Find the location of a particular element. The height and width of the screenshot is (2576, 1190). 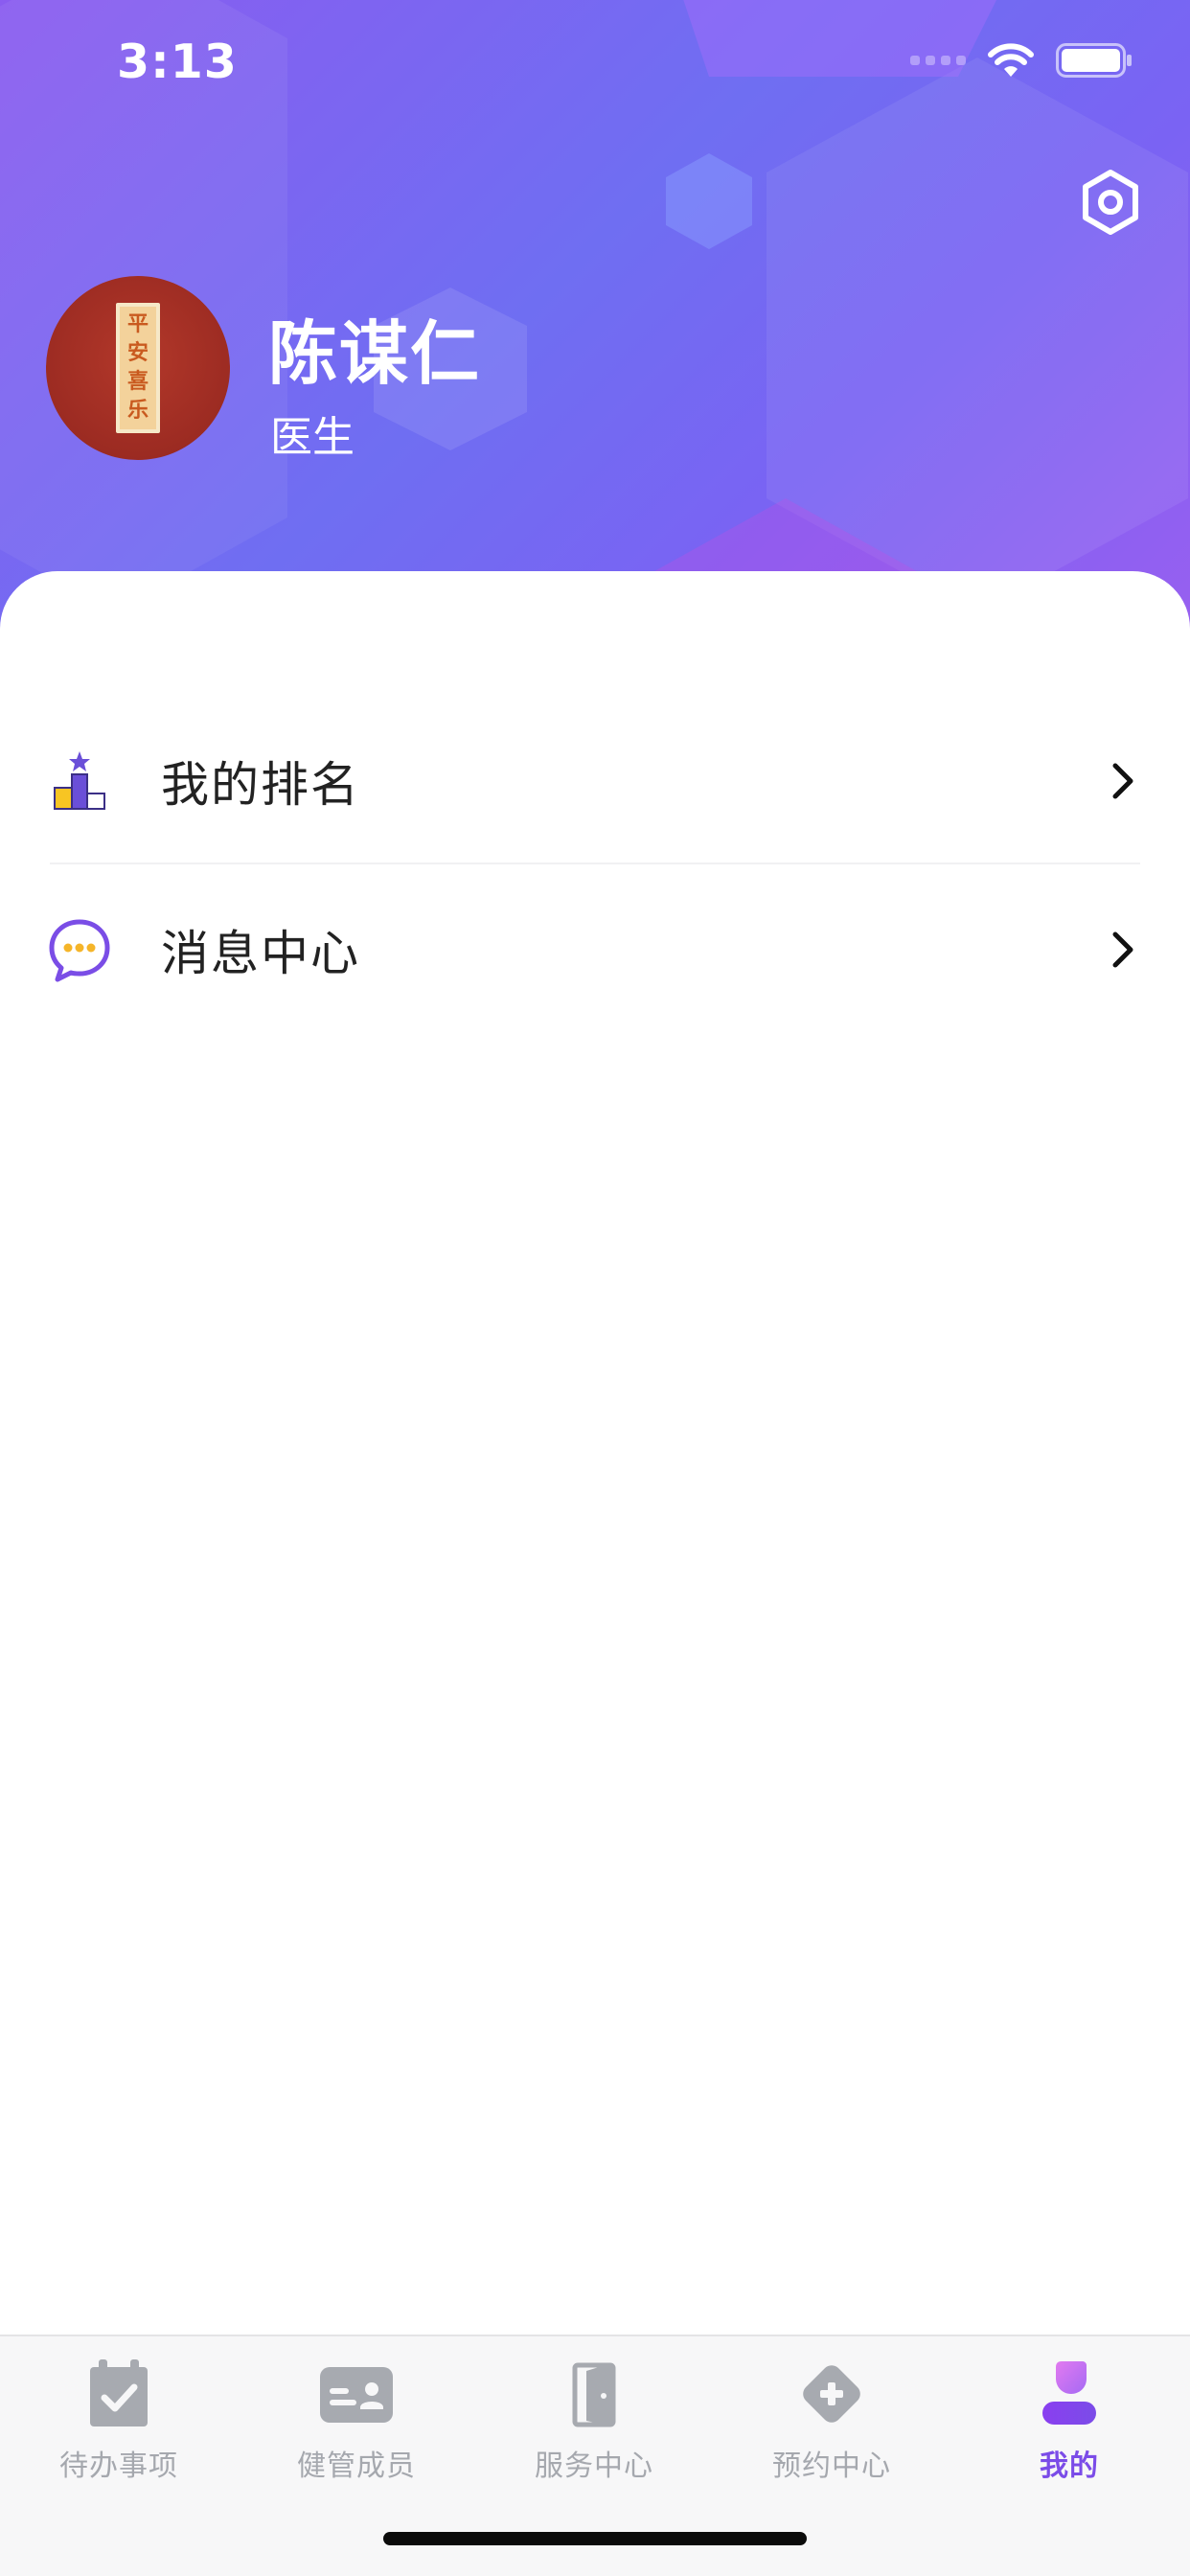

avatar-artwork: 平 安 喜 乐 is located at coordinates (138, 368).